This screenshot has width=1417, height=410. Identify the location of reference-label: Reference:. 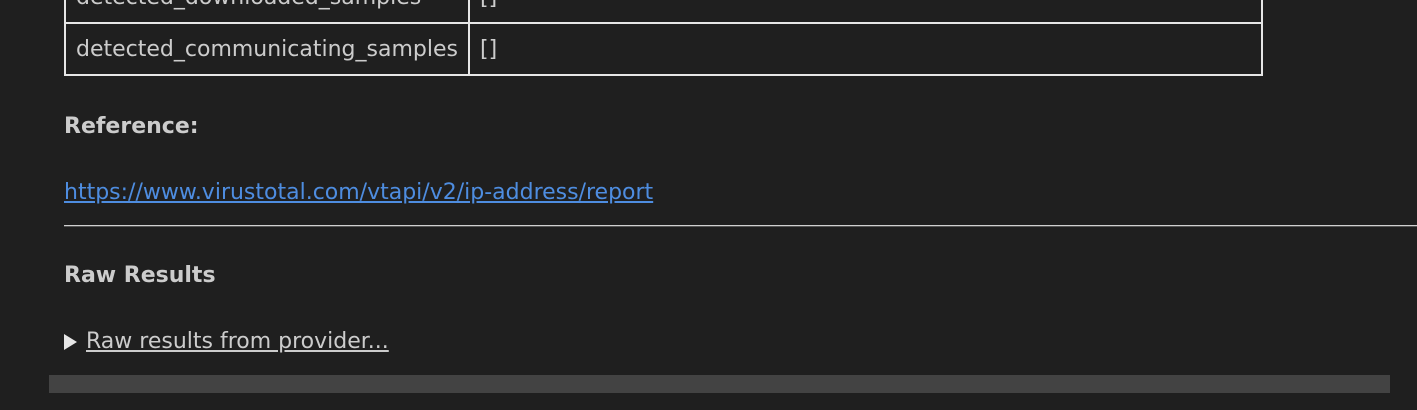
(131, 126).